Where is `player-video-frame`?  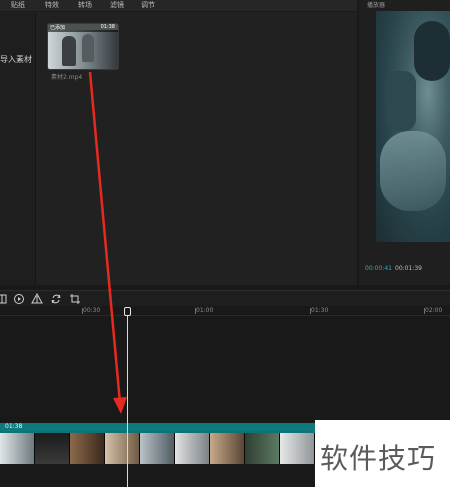
player-video-frame is located at coordinates (413, 126).